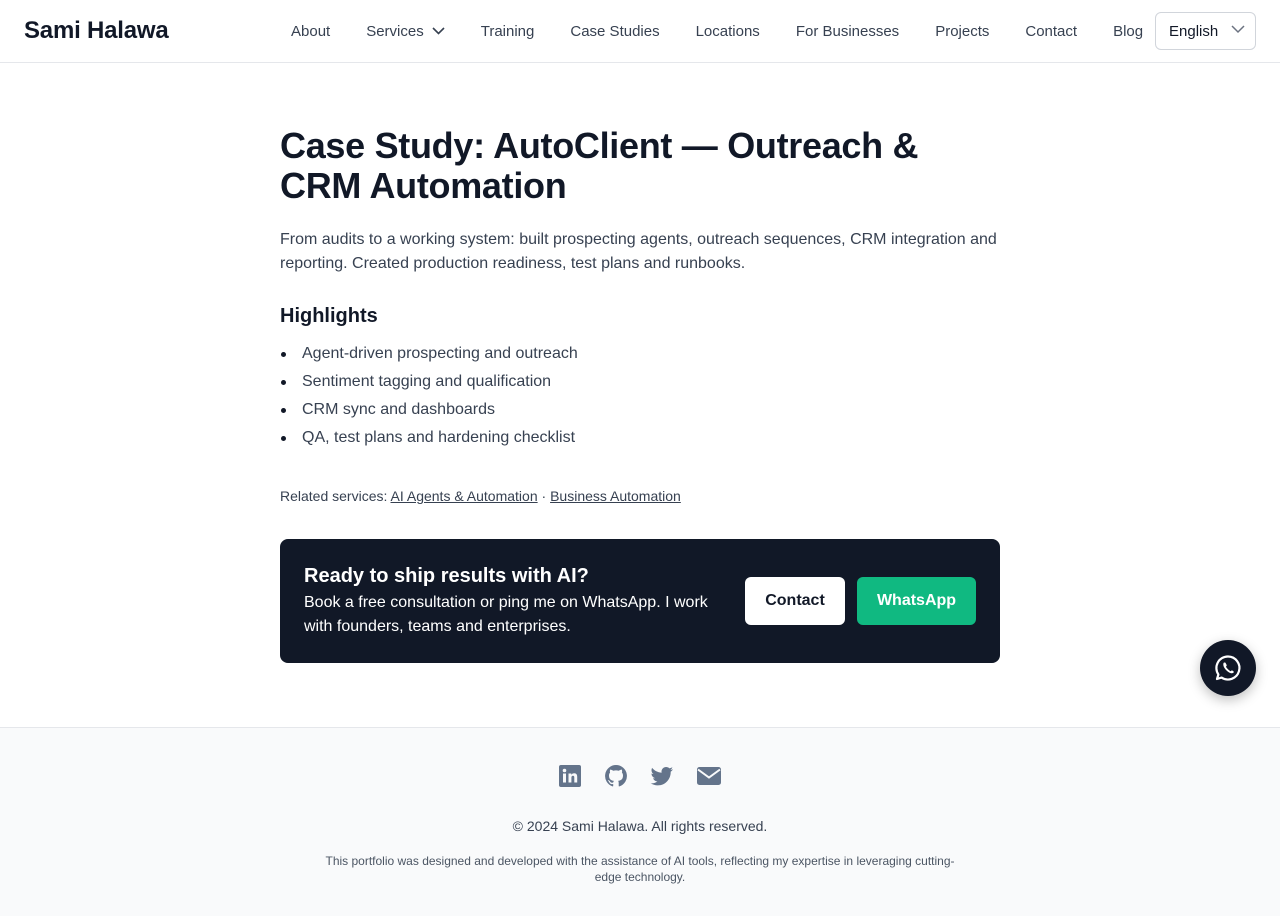  What do you see at coordinates (795, 601) in the screenshot?
I see `contact-button: Contact` at bounding box center [795, 601].